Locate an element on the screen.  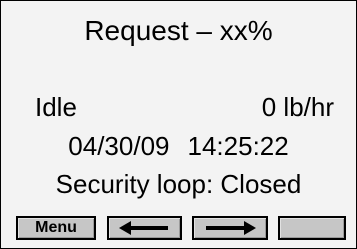
time-readout: 14:25:22 is located at coordinates (238, 146).